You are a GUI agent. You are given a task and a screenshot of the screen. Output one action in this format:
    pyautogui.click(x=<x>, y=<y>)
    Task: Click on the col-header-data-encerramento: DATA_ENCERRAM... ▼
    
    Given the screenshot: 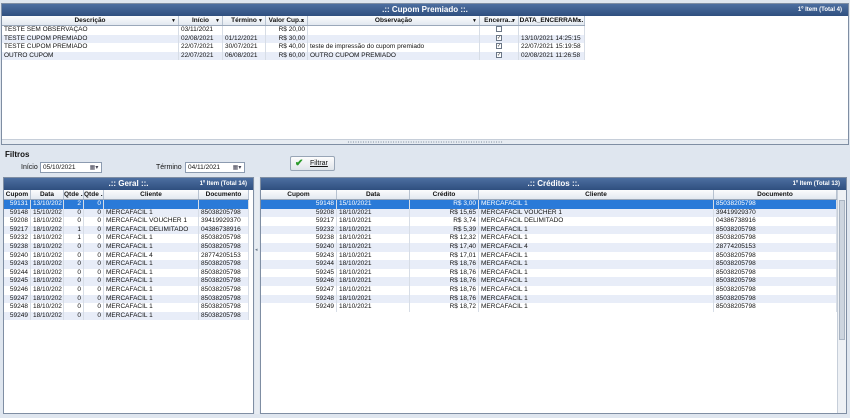 What is the action you would take?
    pyautogui.click(x=552, y=20)
    